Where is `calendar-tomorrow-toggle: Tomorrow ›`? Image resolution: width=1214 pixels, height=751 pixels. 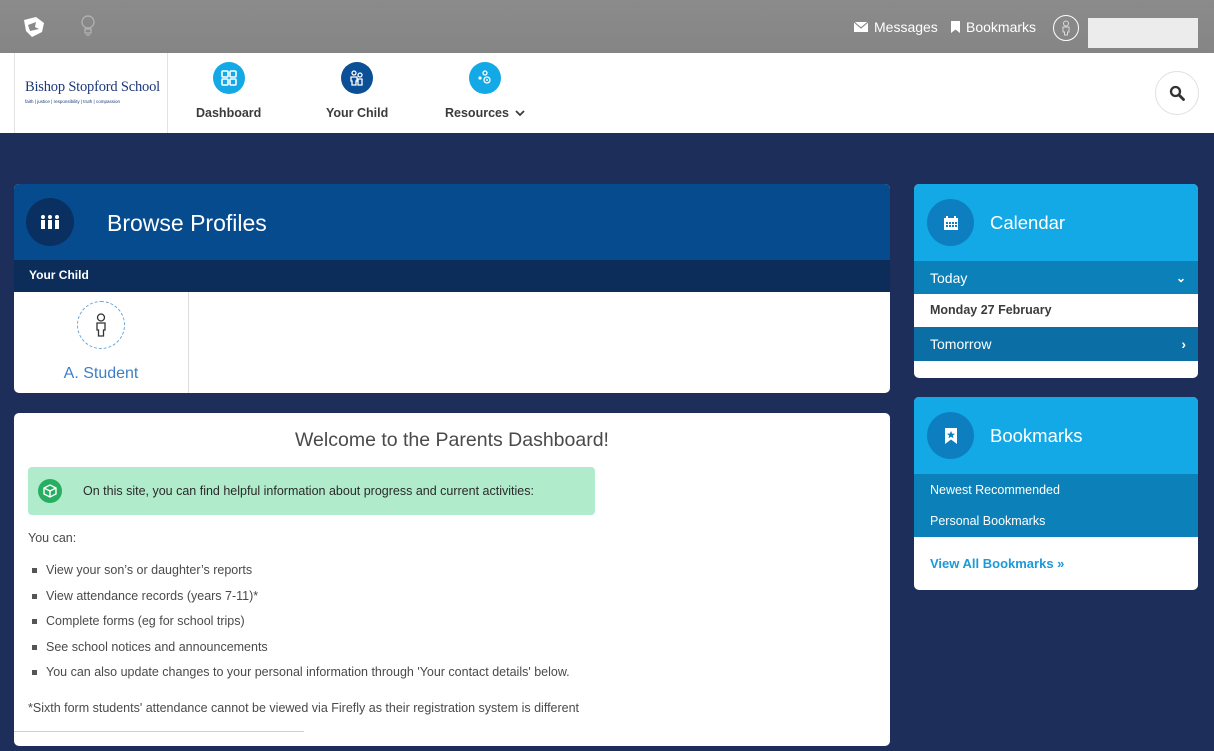 calendar-tomorrow-toggle: Tomorrow › is located at coordinates (1056, 344).